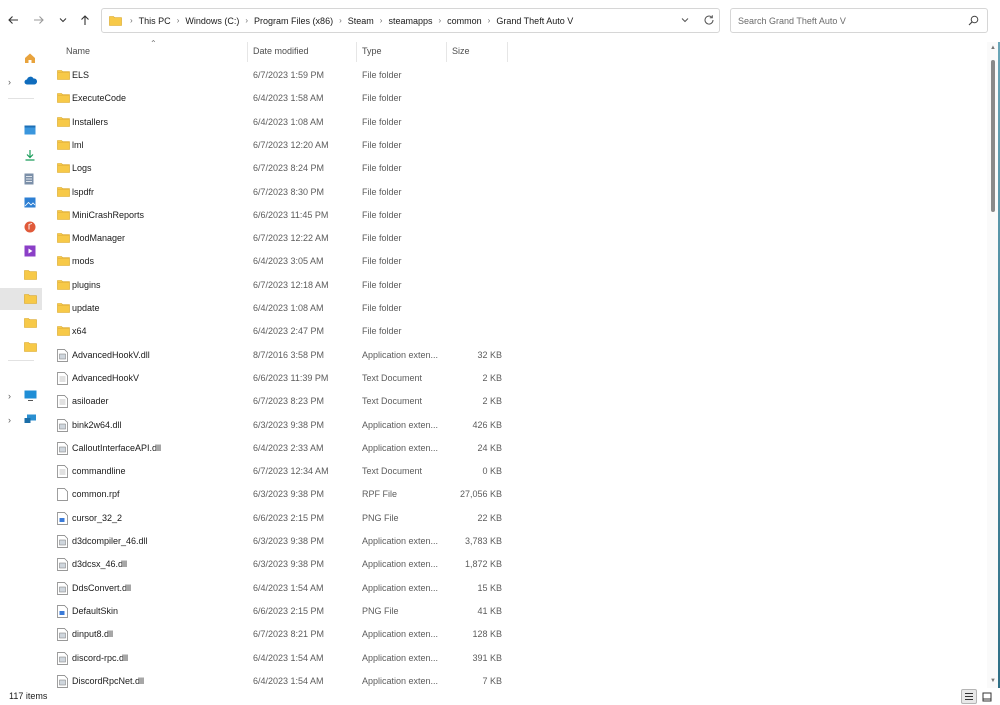 The height and width of the screenshot is (705, 1000). I want to click on file-row: Logs 6/7/2023 8:24 PM File folder, so click(514, 168).